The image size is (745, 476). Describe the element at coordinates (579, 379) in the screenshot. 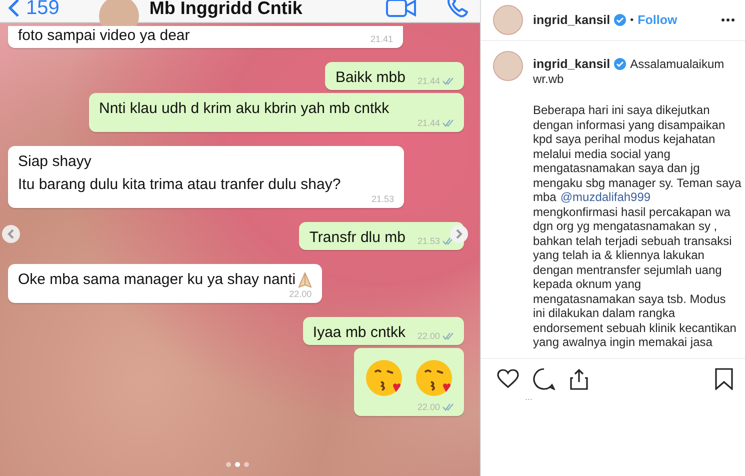

I see `share-icon` at that location.